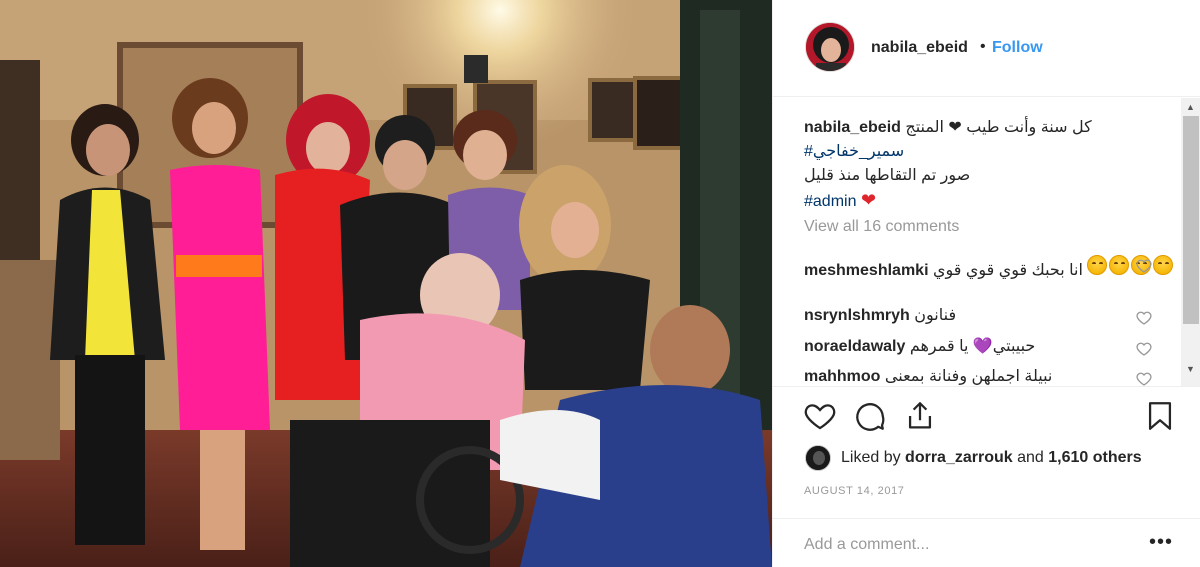  I want to click on likes-count: 1,610 others, so click(1094, 458).